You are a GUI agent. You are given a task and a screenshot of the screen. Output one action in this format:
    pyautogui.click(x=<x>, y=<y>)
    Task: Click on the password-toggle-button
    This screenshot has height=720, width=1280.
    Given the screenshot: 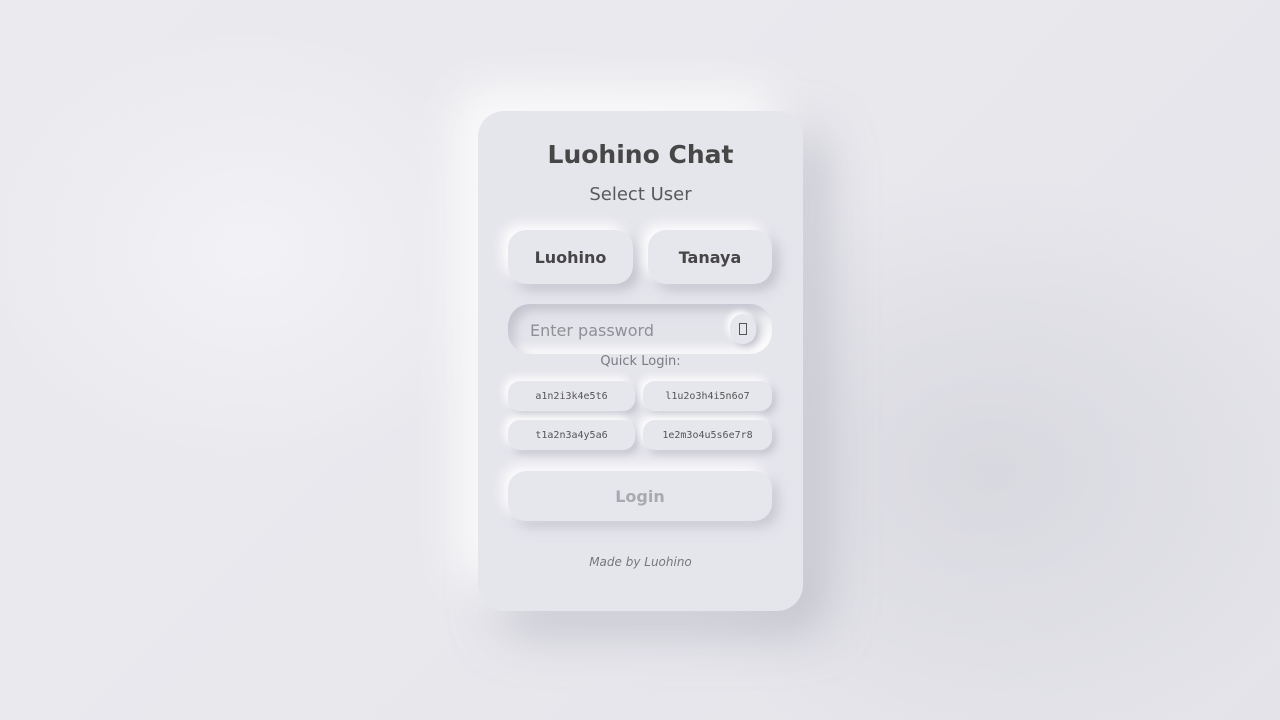 What is the action you would take?
    pyautogui.click(x=743, y=329)
    